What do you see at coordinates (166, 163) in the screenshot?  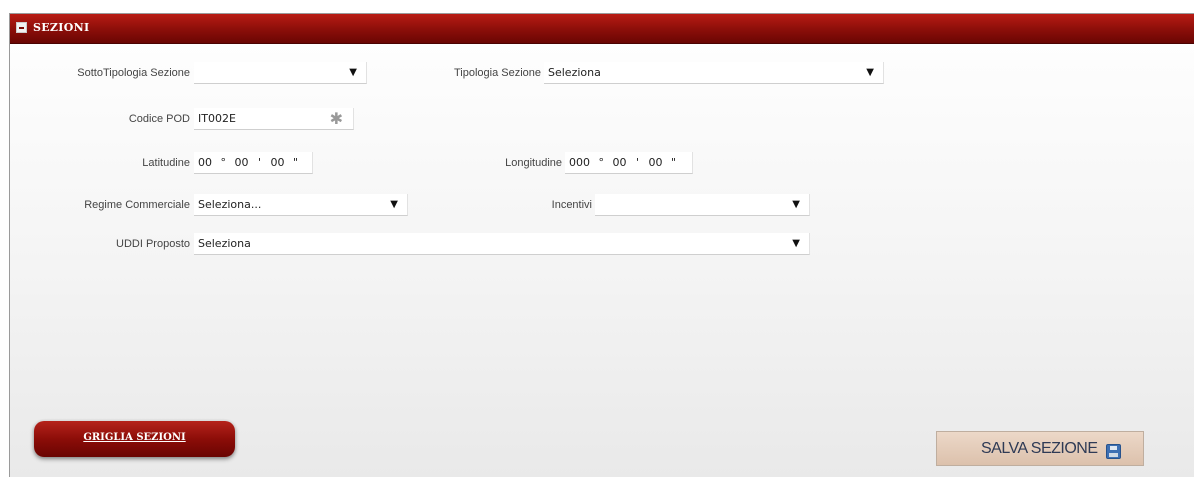 I see `latitudine-label: Latitudine` at bounding box center [166, 163].